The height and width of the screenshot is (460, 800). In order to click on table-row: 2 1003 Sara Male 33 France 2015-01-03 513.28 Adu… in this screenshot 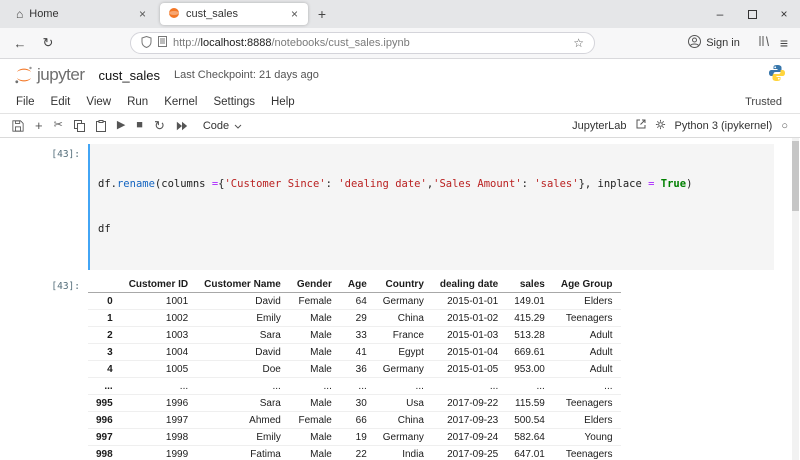, I will do `click(354, 335)`.